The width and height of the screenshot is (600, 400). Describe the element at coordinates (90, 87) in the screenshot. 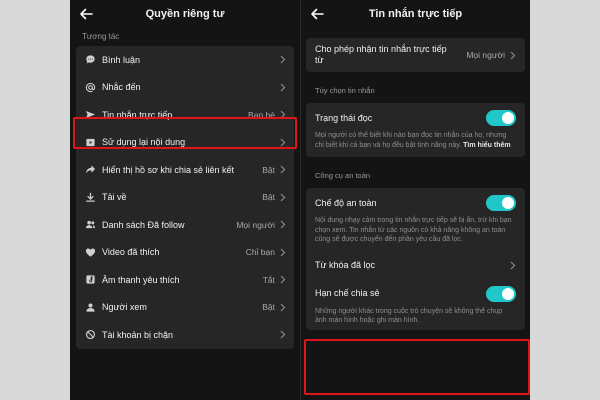

I see `at-sign-icon` at that location.